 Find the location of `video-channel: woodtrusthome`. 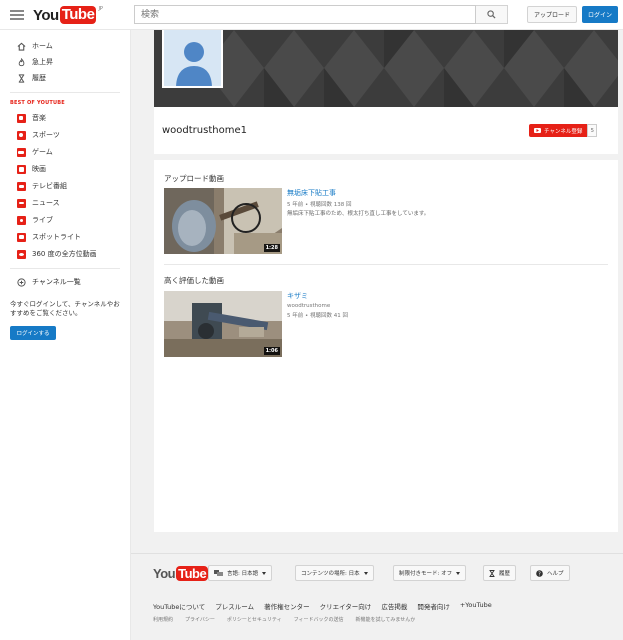

video-channel: woodtrusthome is located at coordinates (308, 306).